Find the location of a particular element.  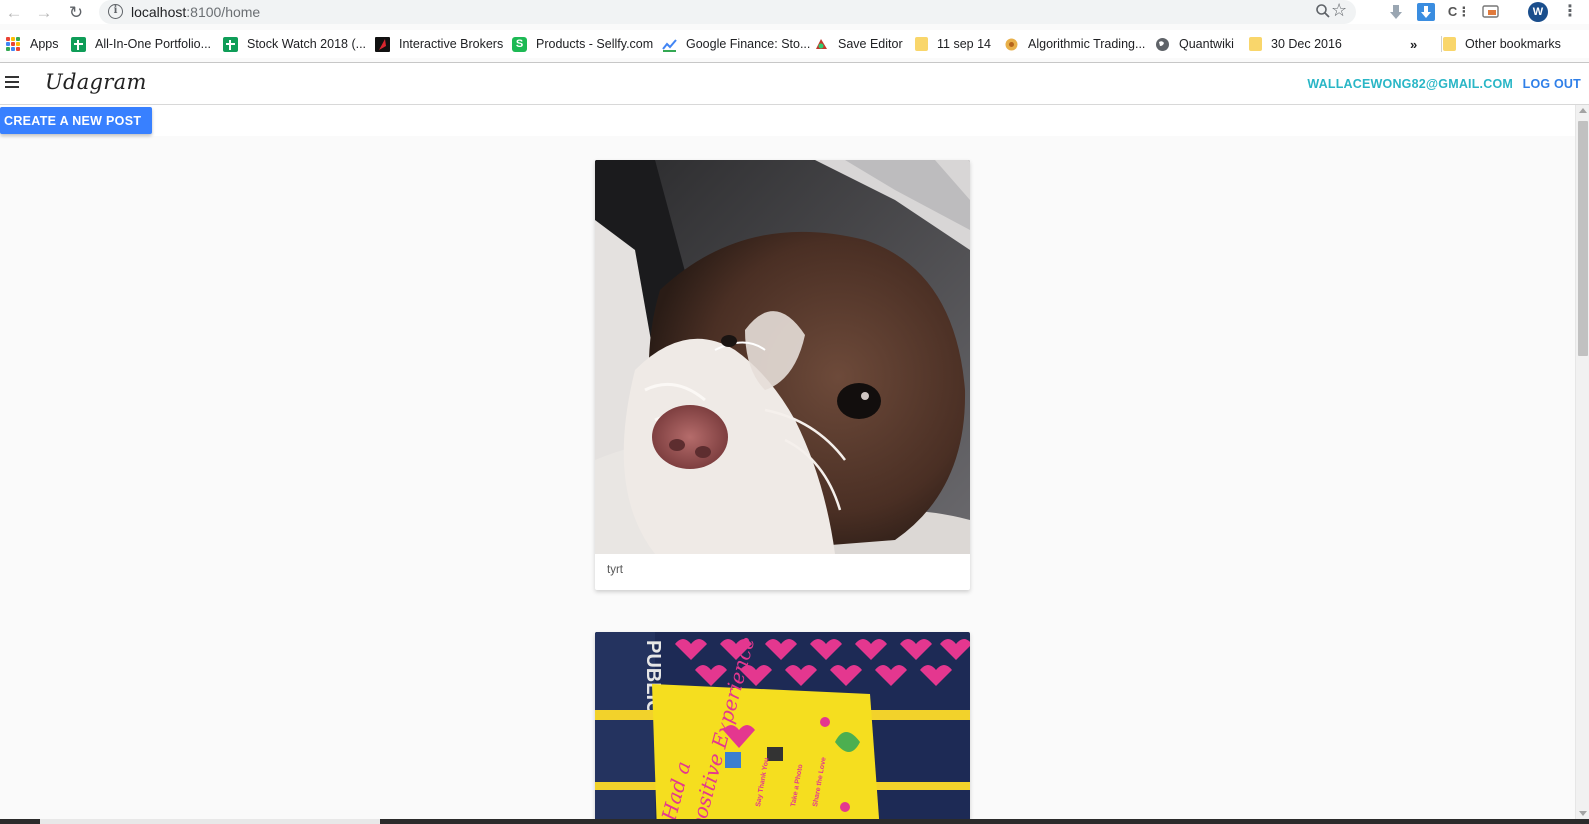

back-arrow-icon: ← is located at coordinates (14, 12).